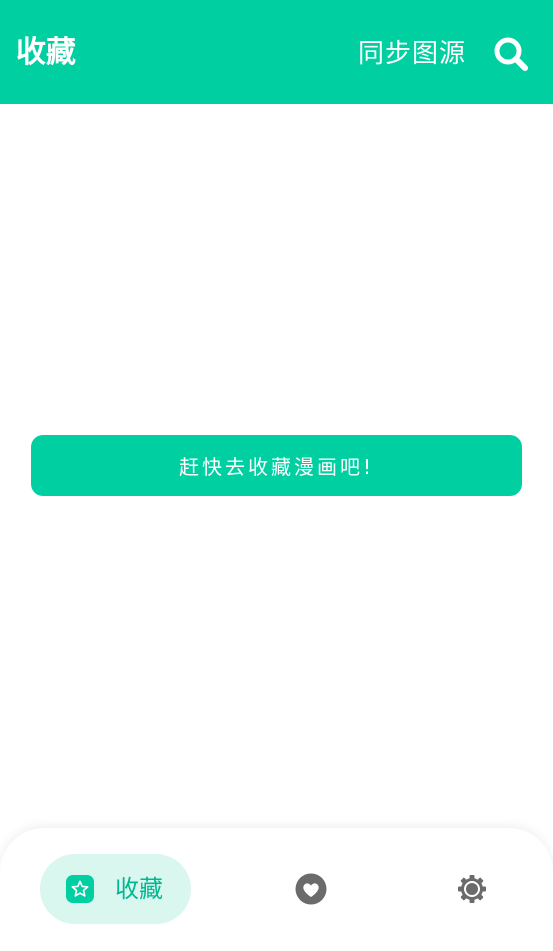 The width and height of the screenshot is (553, 951). What do you see at coordinates (46, 52) in the screenshot?
I see `page-title: 收藏` at bounding box center [46, 52].